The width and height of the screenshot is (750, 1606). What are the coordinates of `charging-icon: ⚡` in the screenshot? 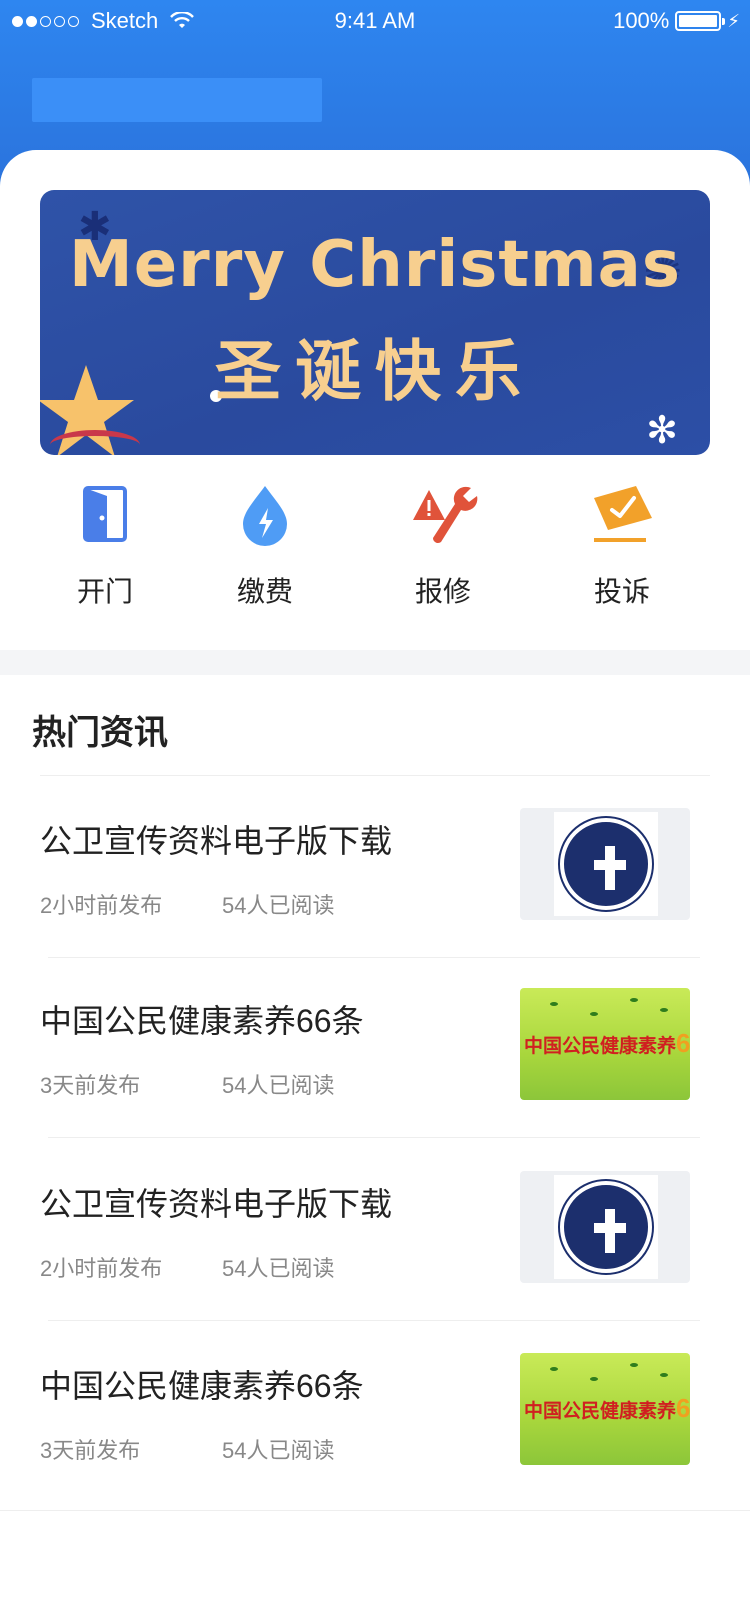 It's located at (733, 20).